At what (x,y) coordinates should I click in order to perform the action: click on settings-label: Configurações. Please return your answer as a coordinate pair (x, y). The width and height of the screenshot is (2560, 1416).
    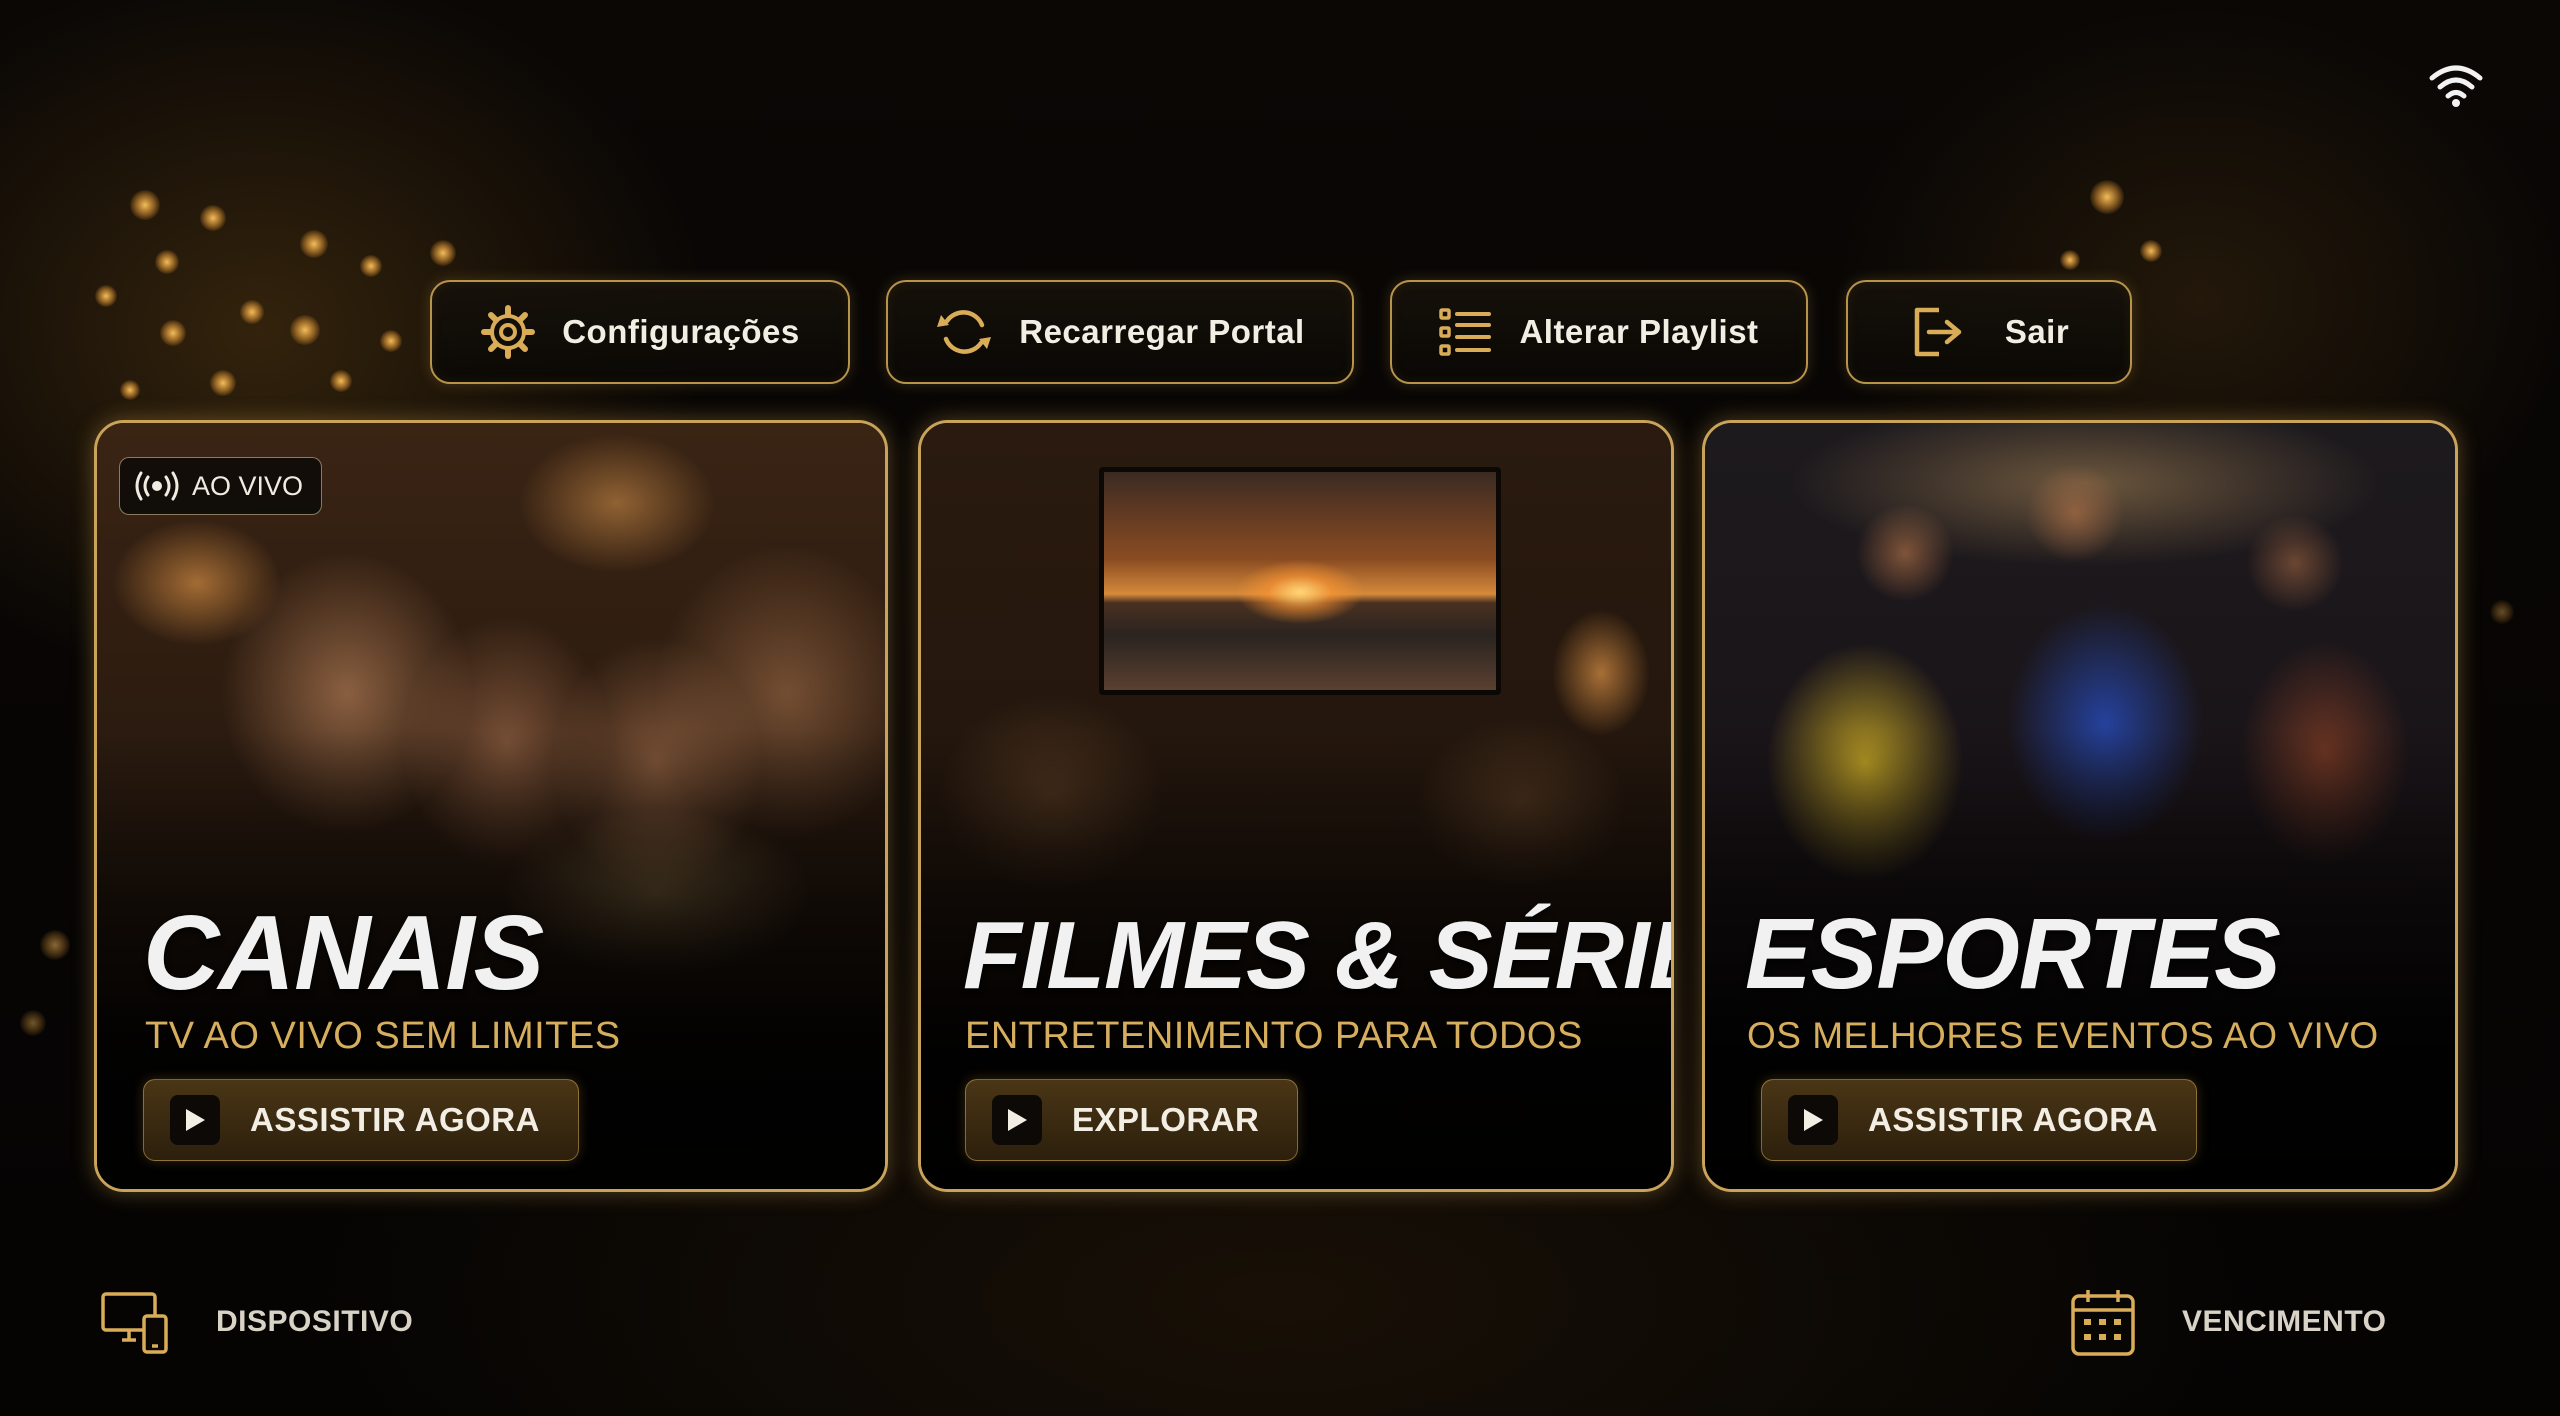
    Looking at the image, I should click on (681, 331).